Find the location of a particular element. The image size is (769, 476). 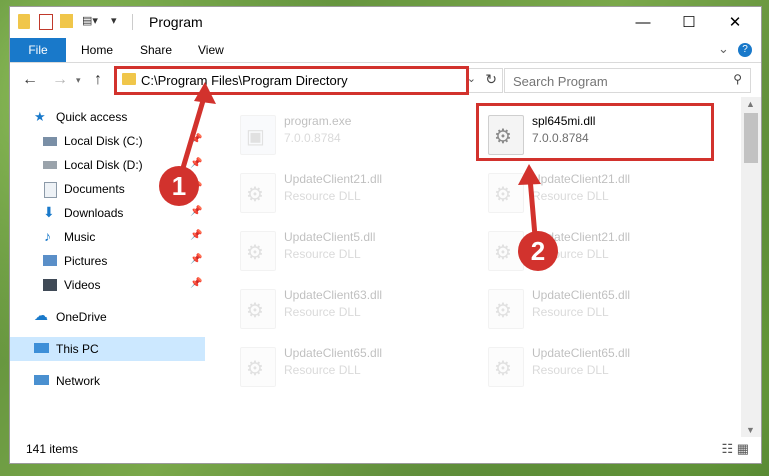

arrow-2-shaft is located at coordinates (532, 207).